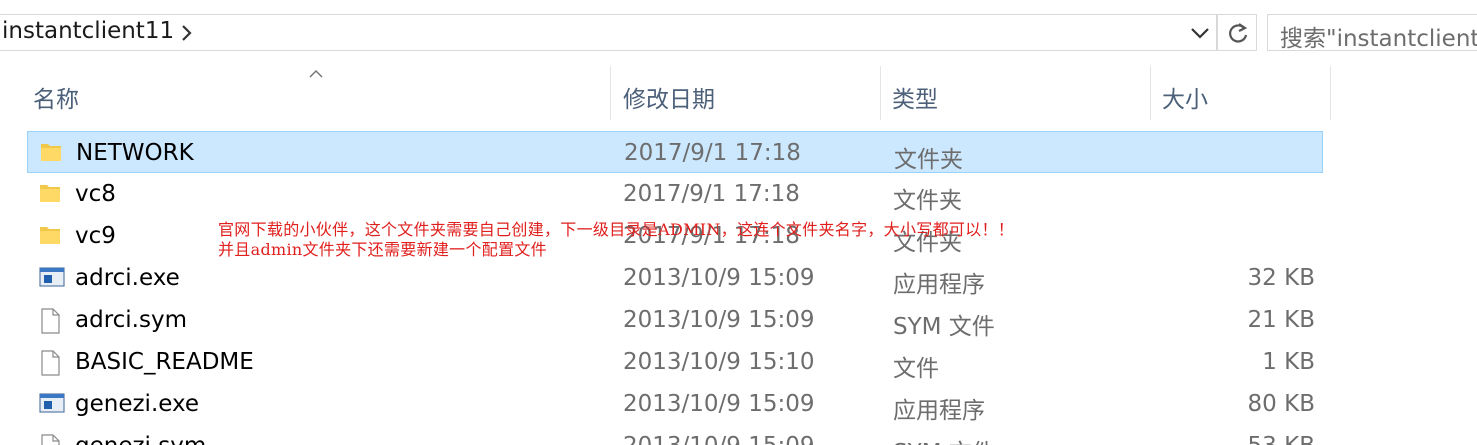  I want to click on file-row: vc8 2017/9/1 17:18 文件夹, so click(675, 194).